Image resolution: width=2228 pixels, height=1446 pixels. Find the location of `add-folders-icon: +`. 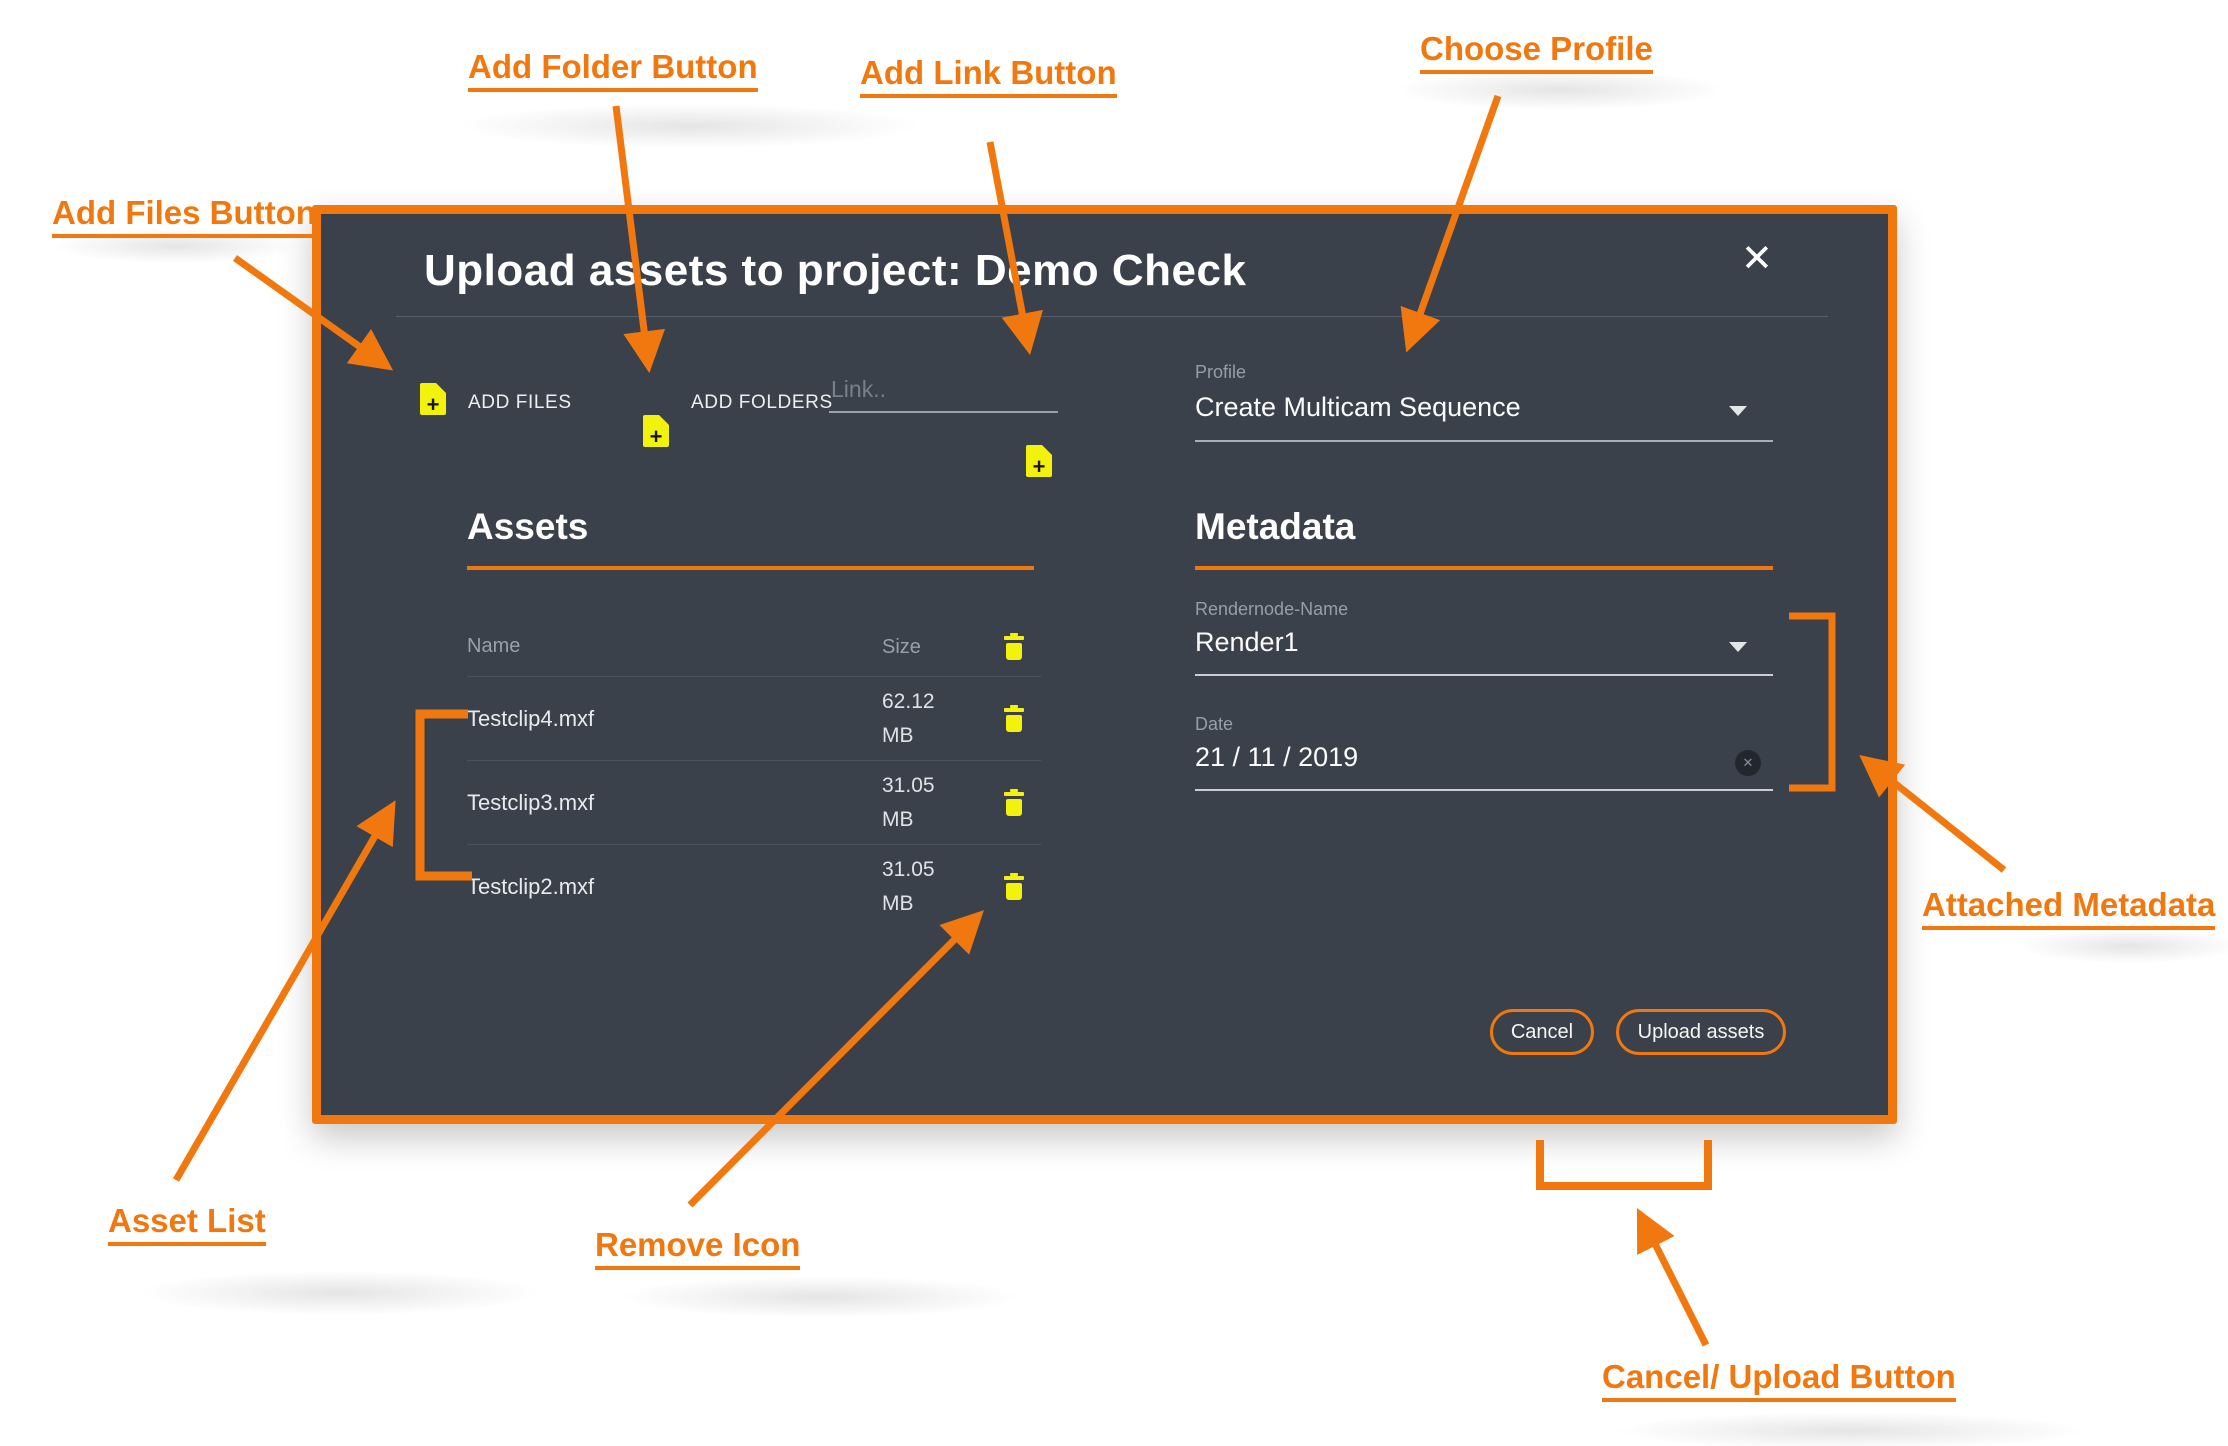

add-folders-icon: + is located at coordinates (656, 431).